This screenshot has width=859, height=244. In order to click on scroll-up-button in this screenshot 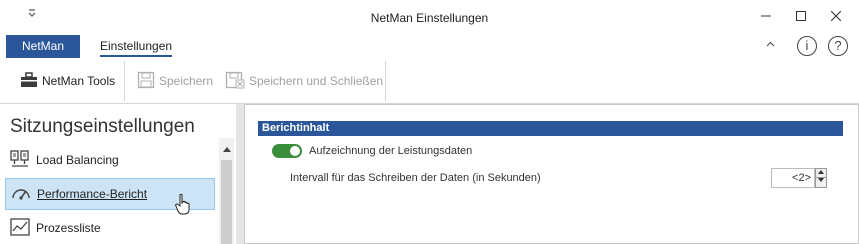, I will do `click(226, 149)`.